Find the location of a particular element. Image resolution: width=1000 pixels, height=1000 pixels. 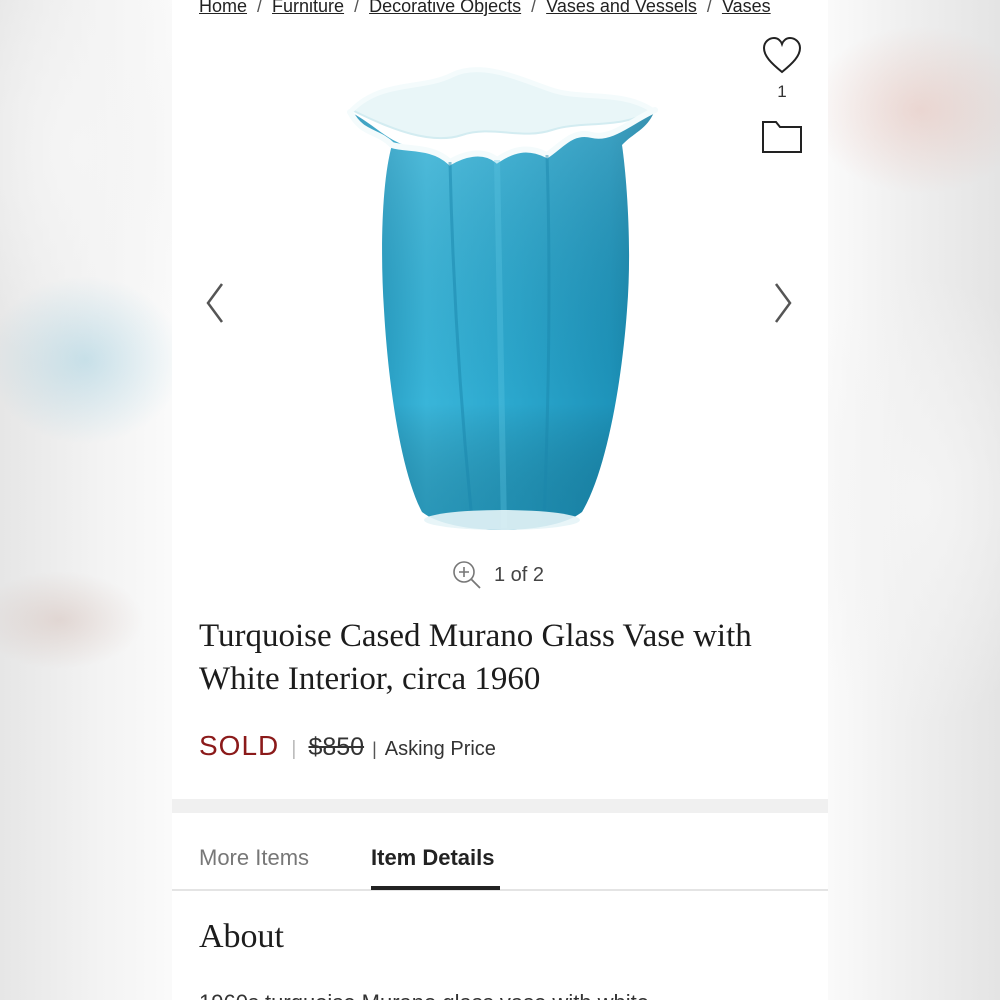

price-row: SOLD | $850 | Asking Price is located at coordinates (347, 746).